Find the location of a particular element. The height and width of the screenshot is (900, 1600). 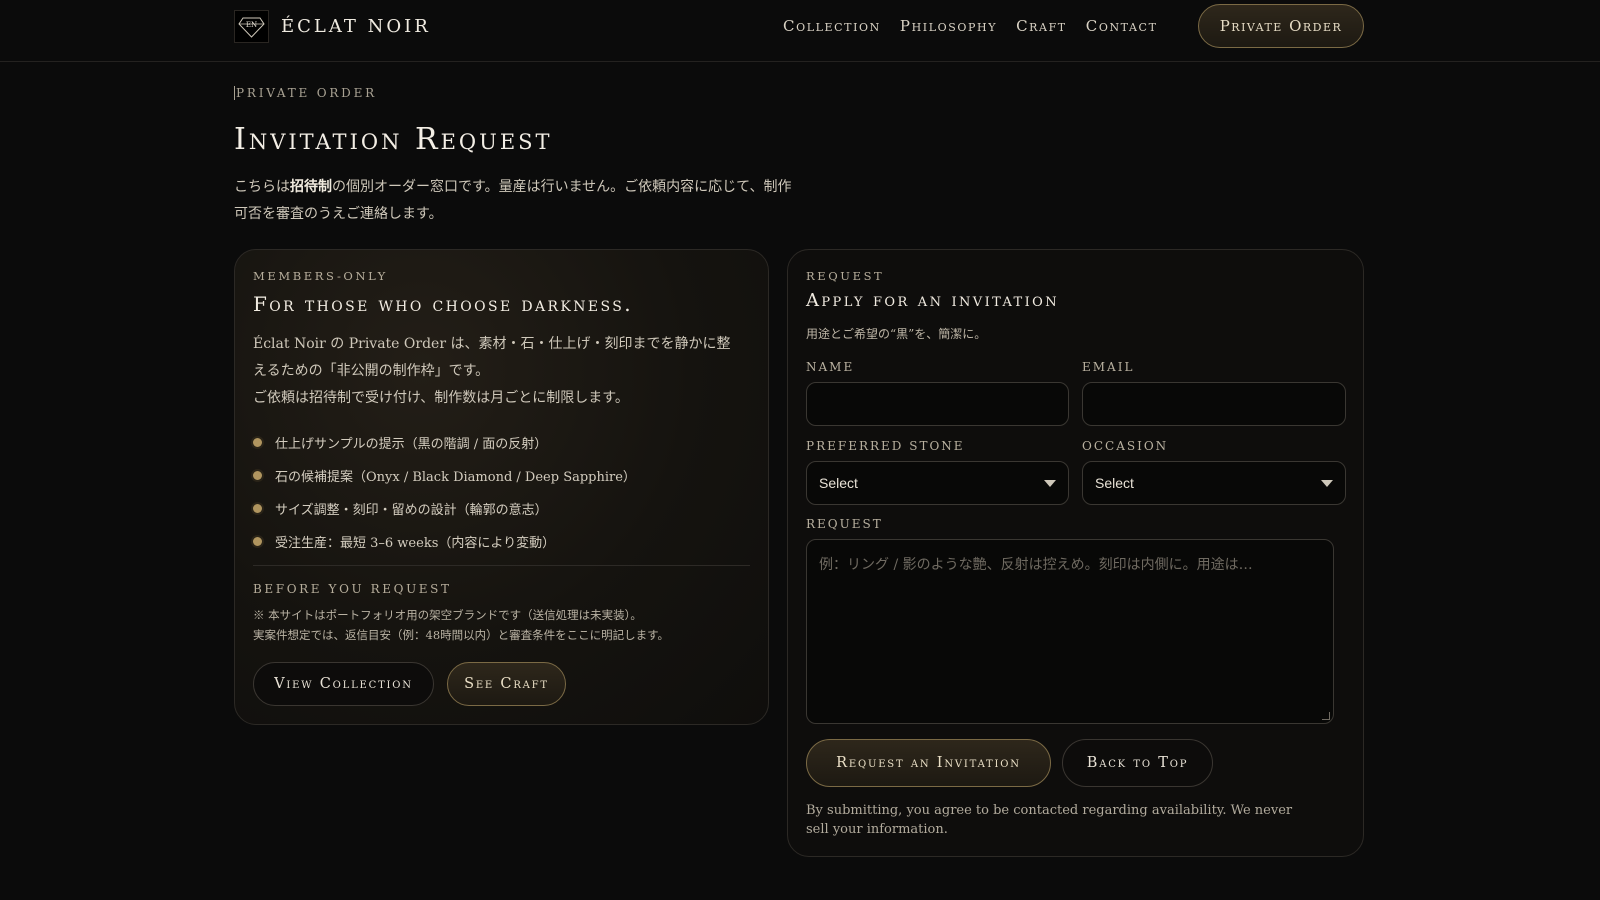

request-label: Request is located at coordinates (844, 524).